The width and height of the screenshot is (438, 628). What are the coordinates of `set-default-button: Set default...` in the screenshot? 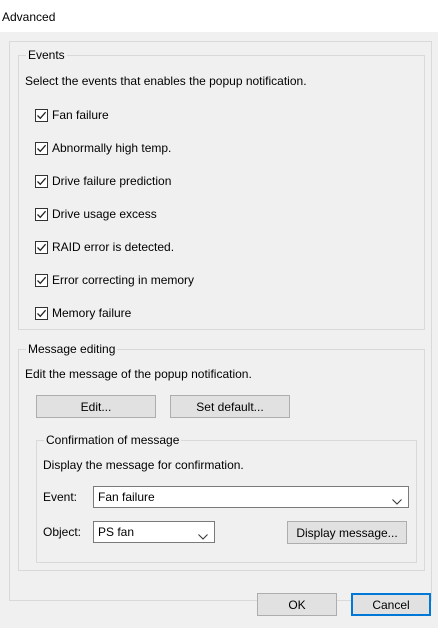 It's located at (230, 406).